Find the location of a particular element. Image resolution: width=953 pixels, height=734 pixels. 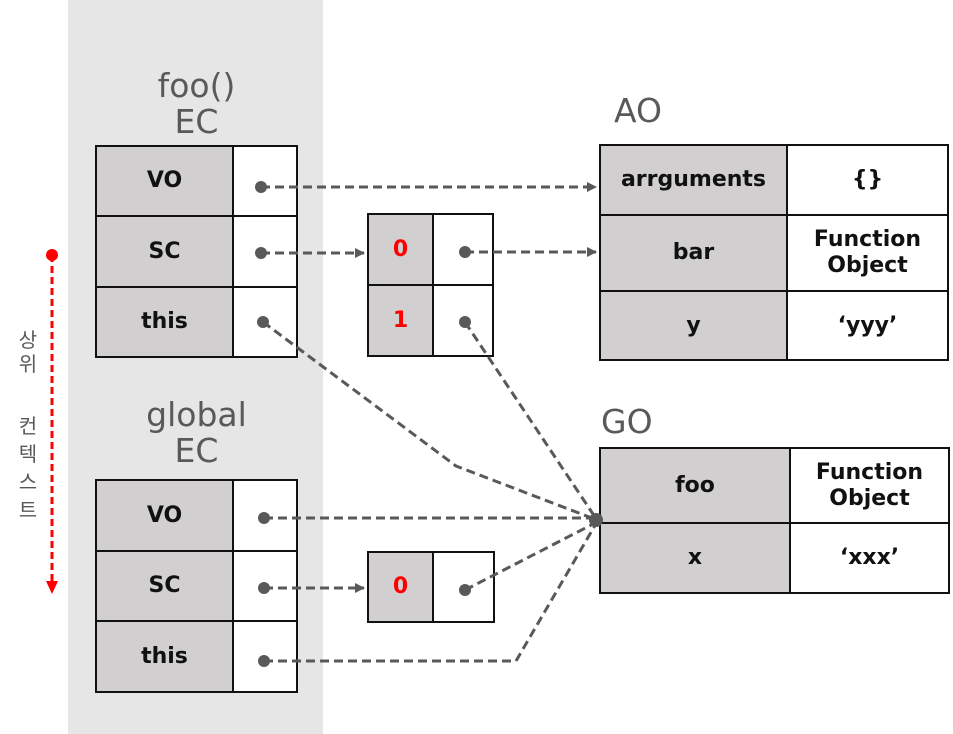

foo-this-to-go-line is located at coordinates (430, 421).